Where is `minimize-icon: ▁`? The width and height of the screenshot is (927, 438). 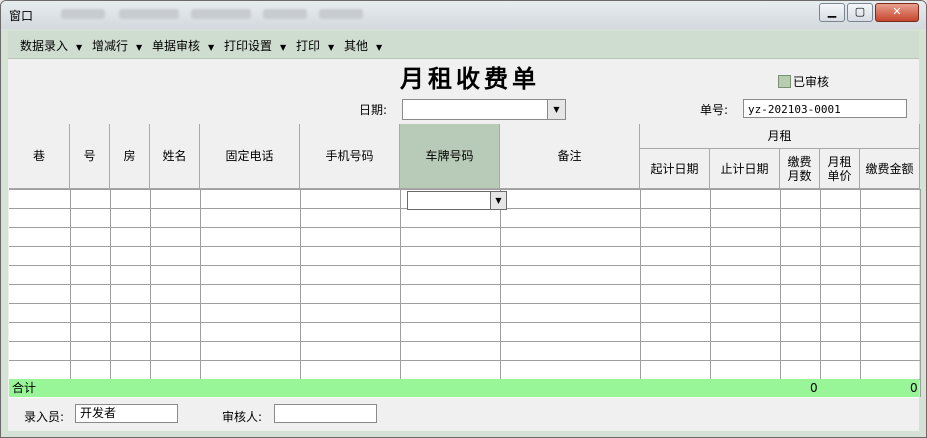
minimize-icon: ▁ is located at coordinates (832, 11).